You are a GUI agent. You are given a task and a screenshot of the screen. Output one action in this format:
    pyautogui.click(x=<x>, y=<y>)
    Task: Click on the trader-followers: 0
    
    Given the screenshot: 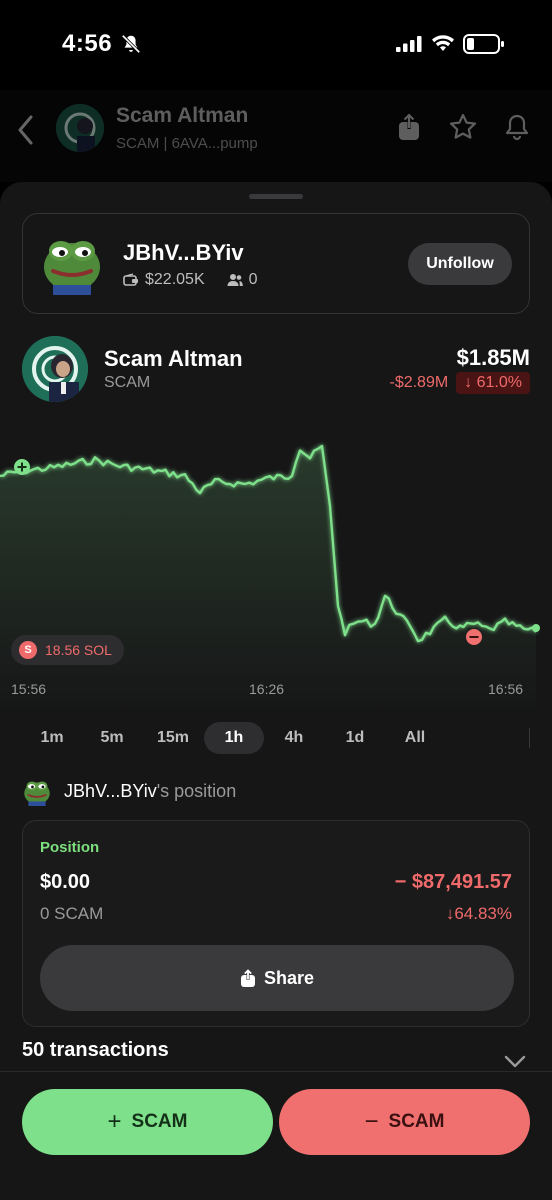 What is the action you would take?
    pyautogui.click(x=253, y=279)
    